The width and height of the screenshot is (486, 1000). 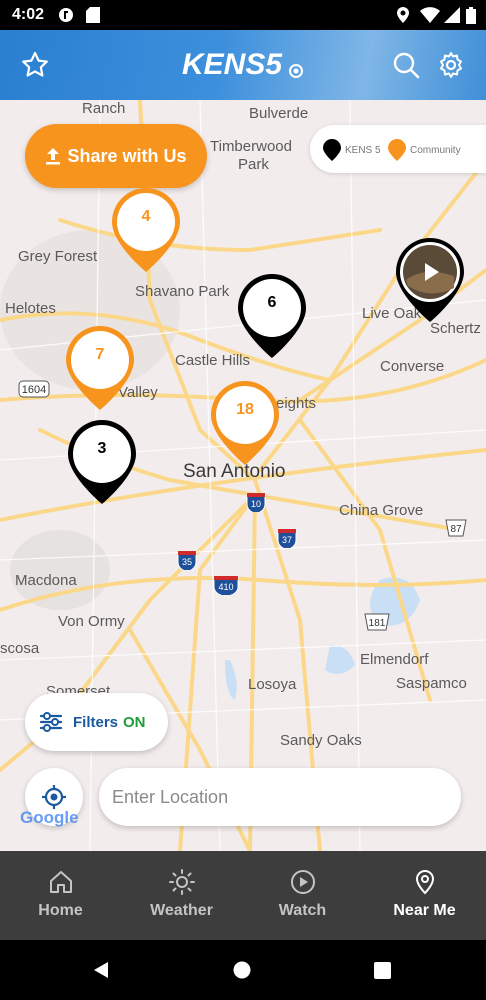 I want to click on kens5-marker: 3, so click(x=102, y=462).